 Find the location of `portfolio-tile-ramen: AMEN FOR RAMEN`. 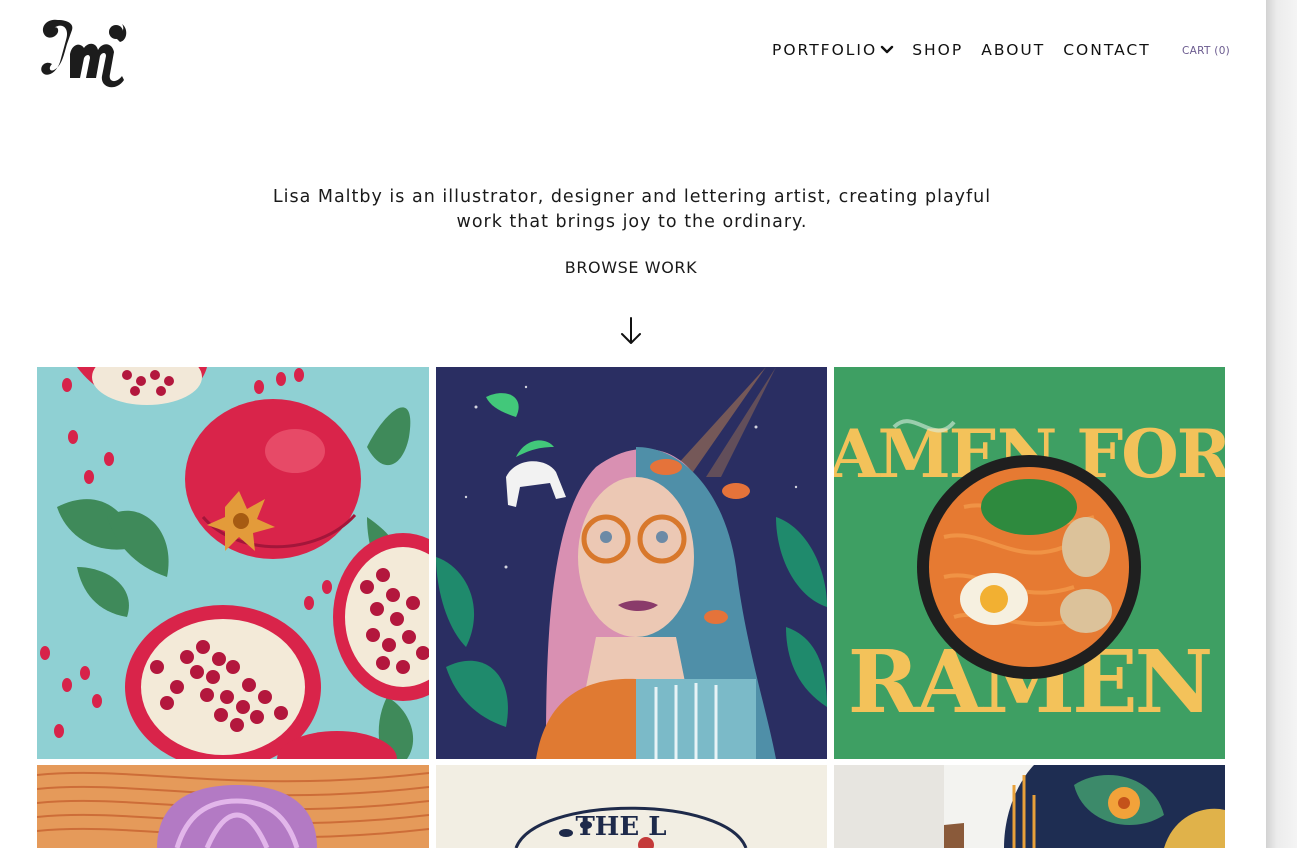

portfolio-tile-ramen: AMEN FOR RAMEN is located at coordinates (1029, 563).